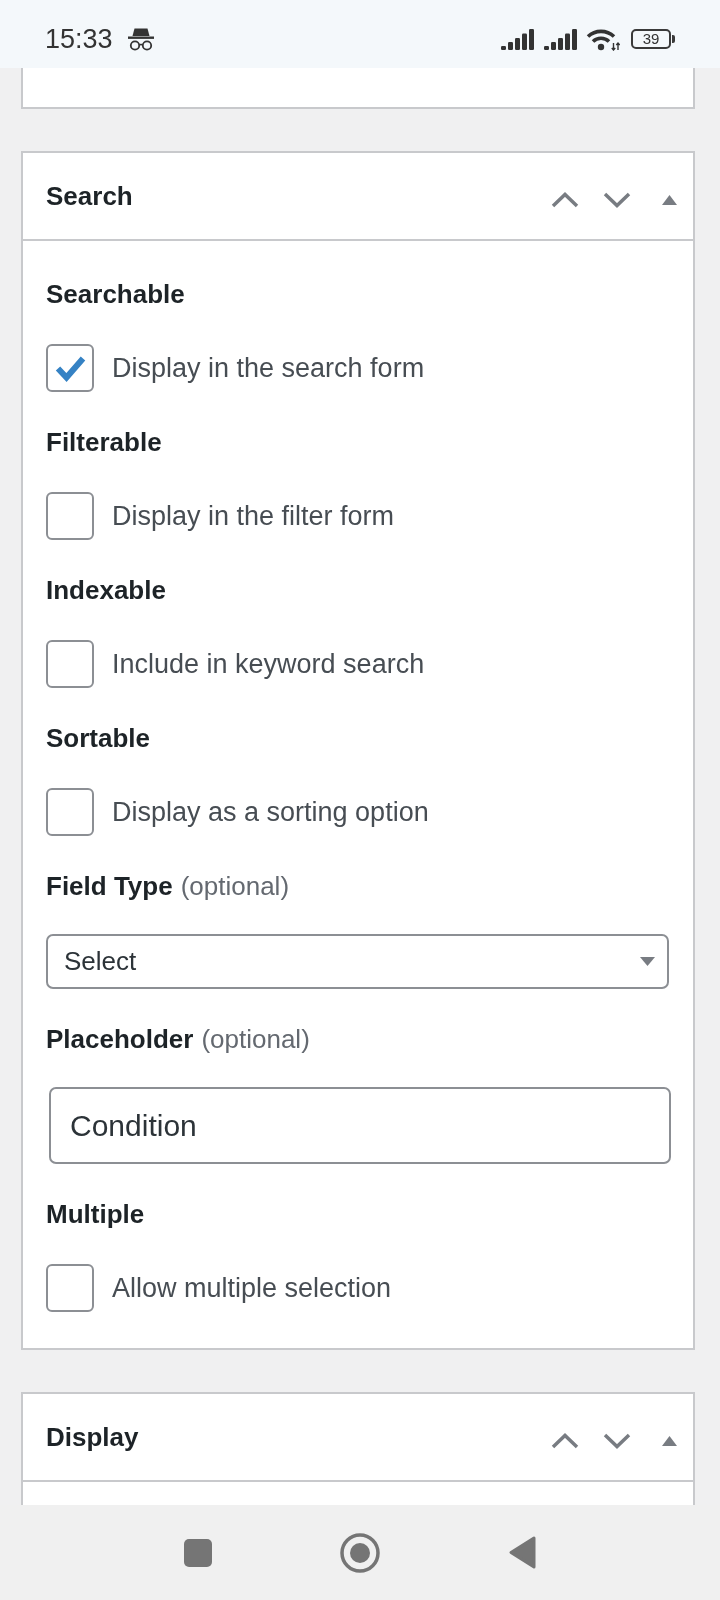 The image size is (720, 1600). I want to click on incognito-icon, so click(140, 39).